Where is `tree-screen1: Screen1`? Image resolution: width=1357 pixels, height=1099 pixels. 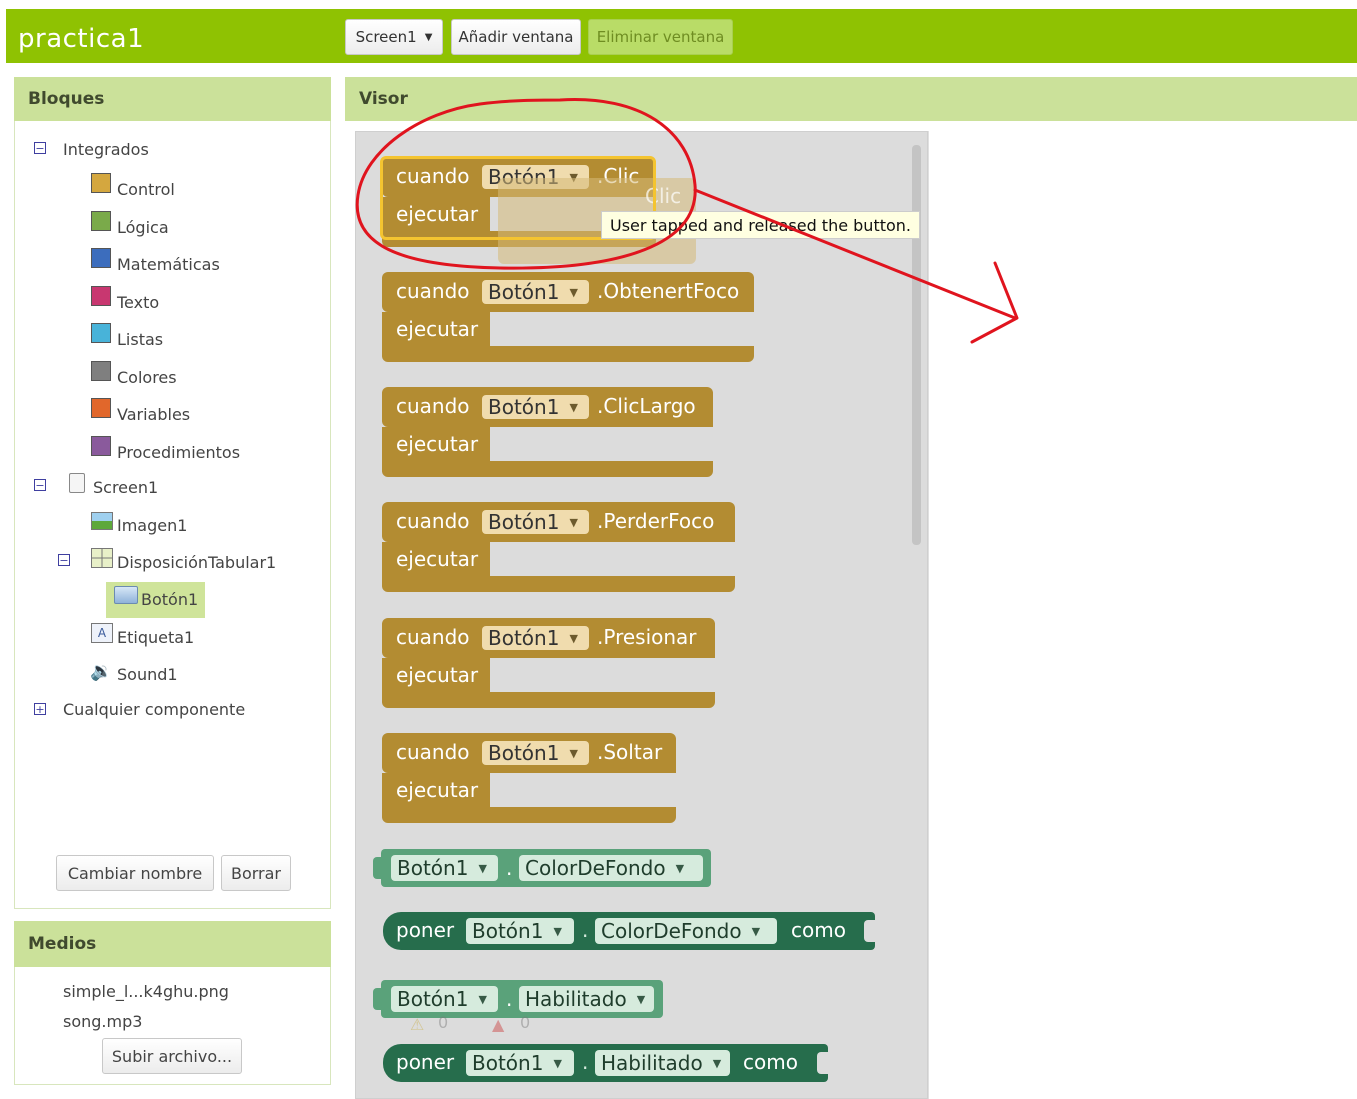 tree-screen1: Screen1 is located at coordinates (125, 487).